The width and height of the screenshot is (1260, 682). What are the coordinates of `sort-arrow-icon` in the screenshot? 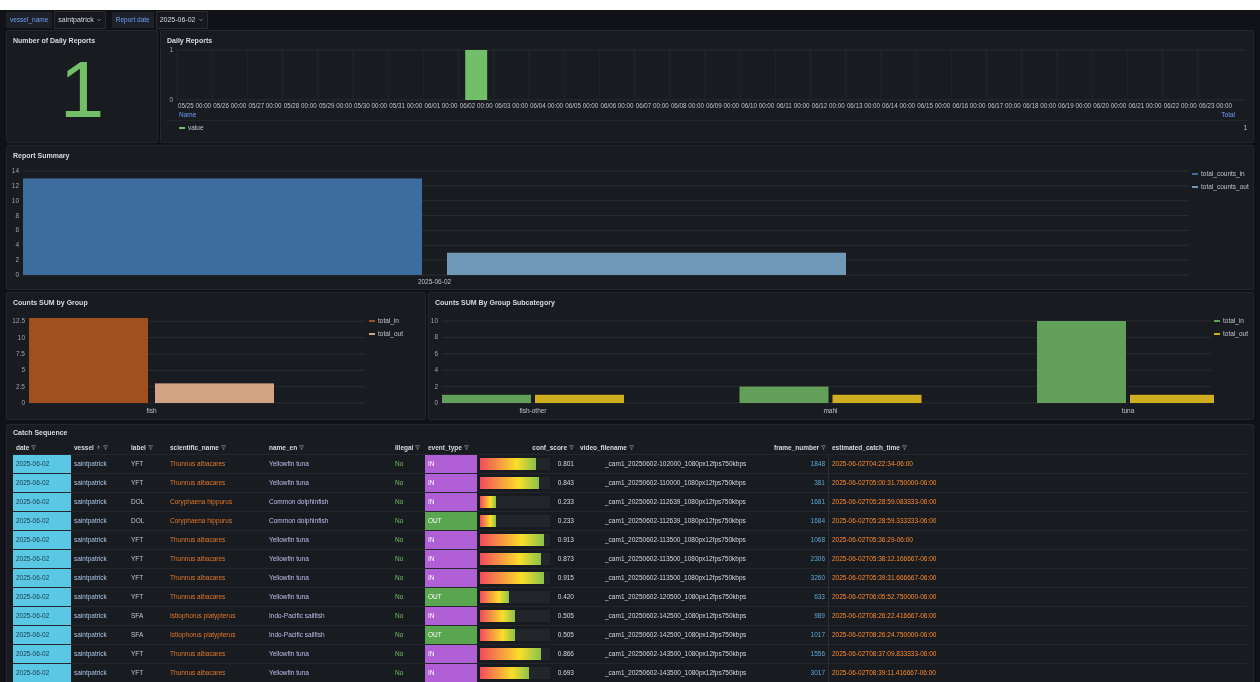 It's located at (98, 447).